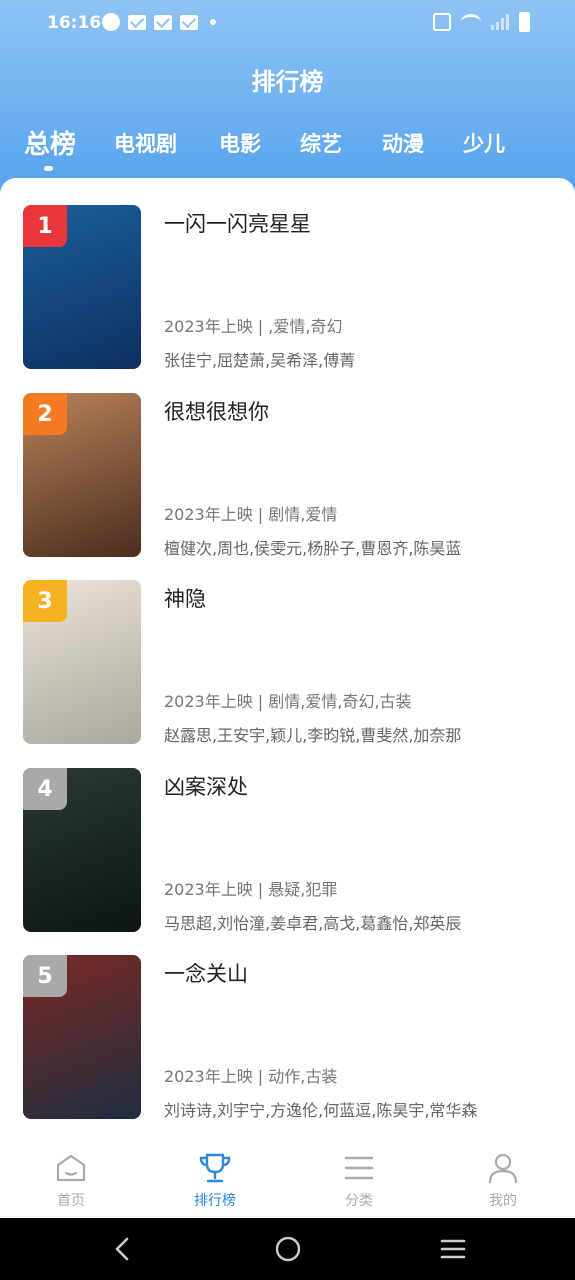 The image size is (575, 1280). What do you see at coordinates (500, 22) in the screenshot?
I see `signal-icon` at bounding box center [500, 22].